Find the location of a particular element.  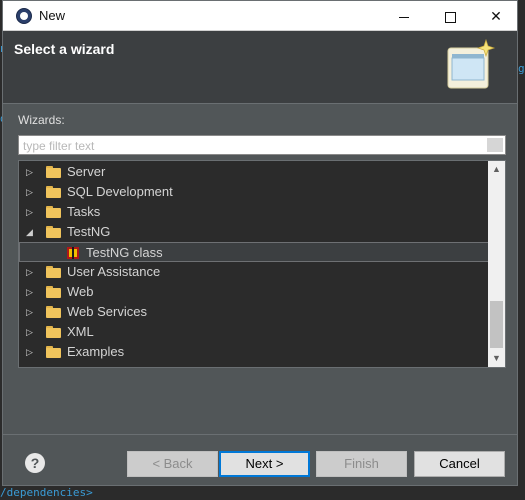

tree-item-label: Server is located at coordinates (86, 171).